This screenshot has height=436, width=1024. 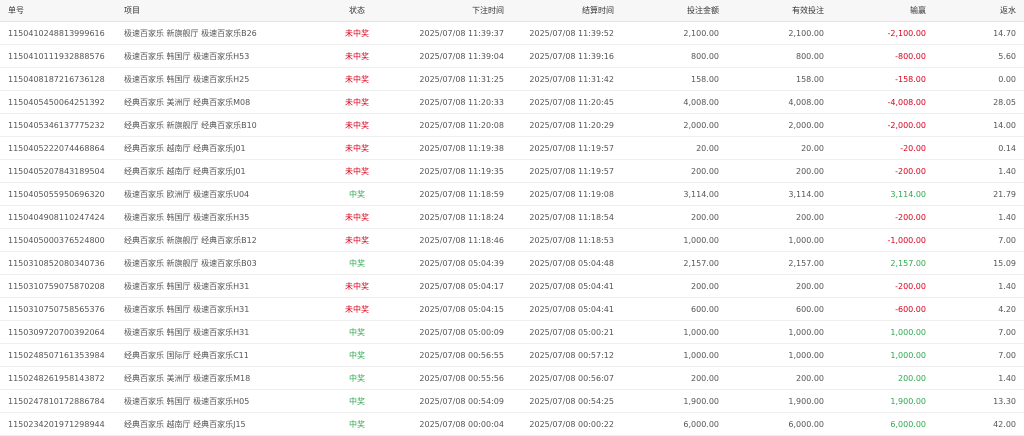 I want to click on game-cell: 极速百家乐 韩国厅 极速百家乐H53, so click(x=214, y=56).